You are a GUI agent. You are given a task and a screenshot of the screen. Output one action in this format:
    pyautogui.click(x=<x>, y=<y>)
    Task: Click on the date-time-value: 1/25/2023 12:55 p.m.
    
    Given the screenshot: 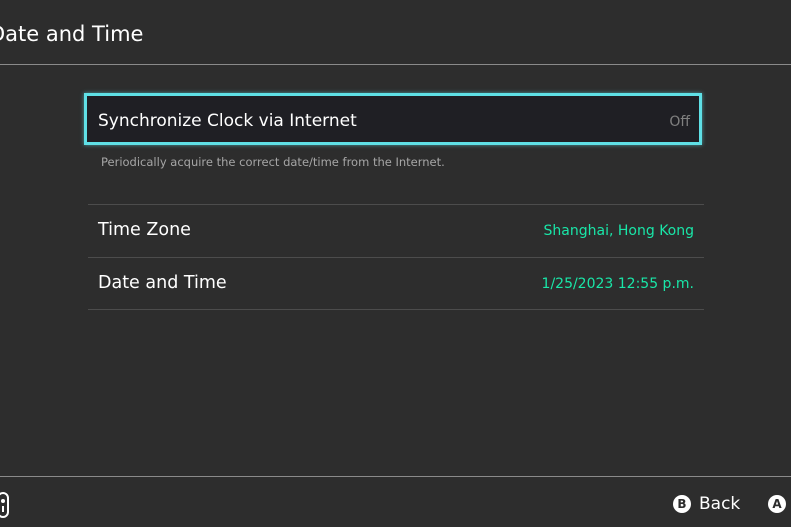 What is the action you would take?
    pyautogui.click(x=617, y=284)
    